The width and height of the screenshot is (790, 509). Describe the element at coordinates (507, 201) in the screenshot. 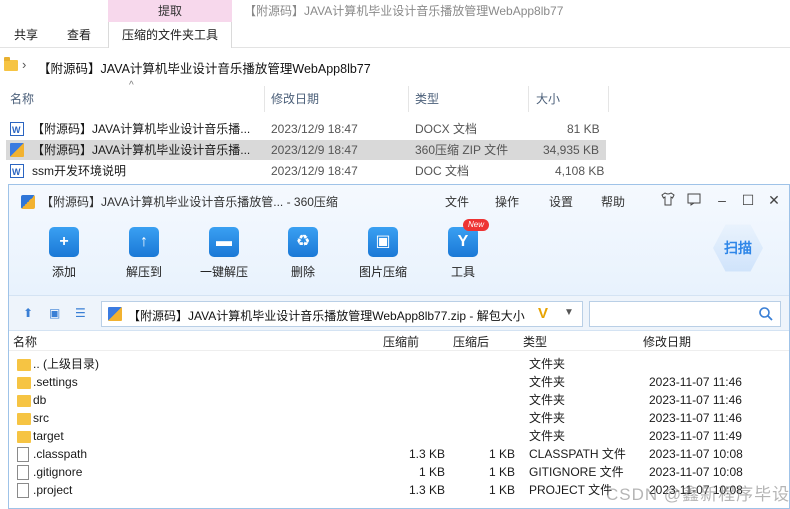

I see `menu-operate: 操作` at that location.